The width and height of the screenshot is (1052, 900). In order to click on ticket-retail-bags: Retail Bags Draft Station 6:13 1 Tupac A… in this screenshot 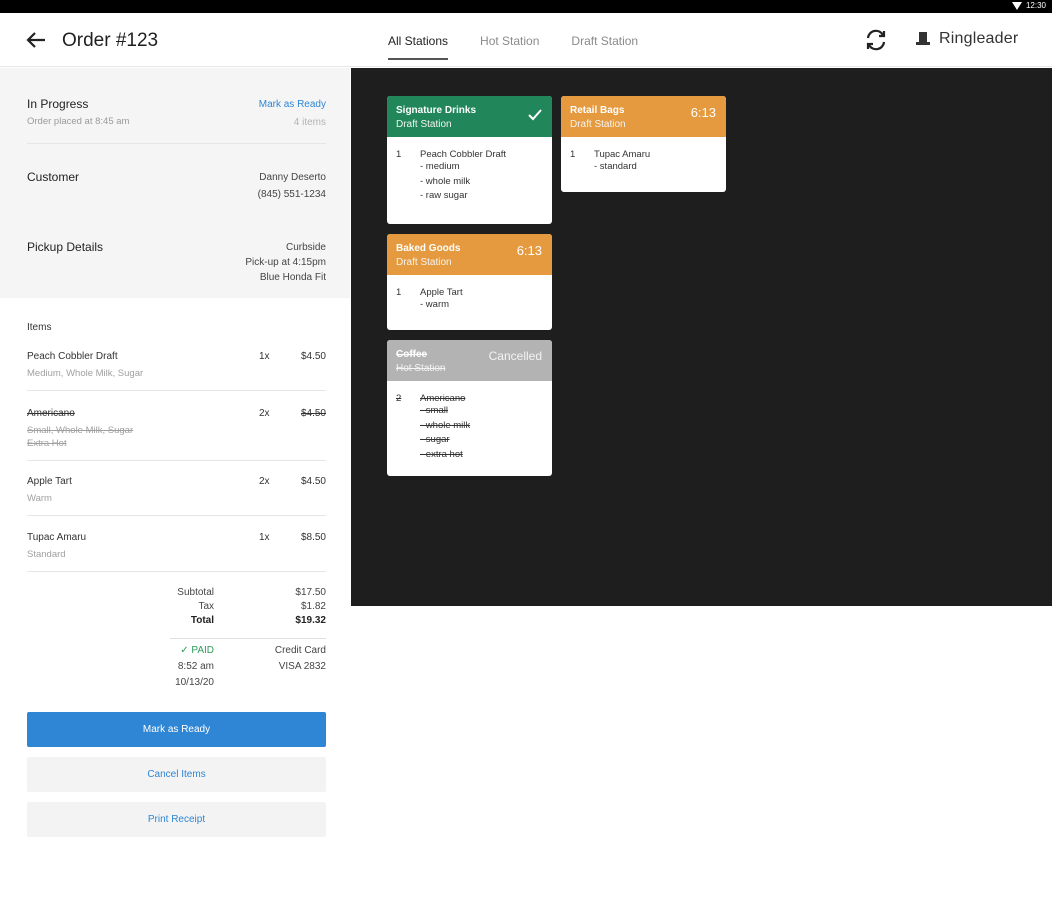, I will do `click(643, 144)`.